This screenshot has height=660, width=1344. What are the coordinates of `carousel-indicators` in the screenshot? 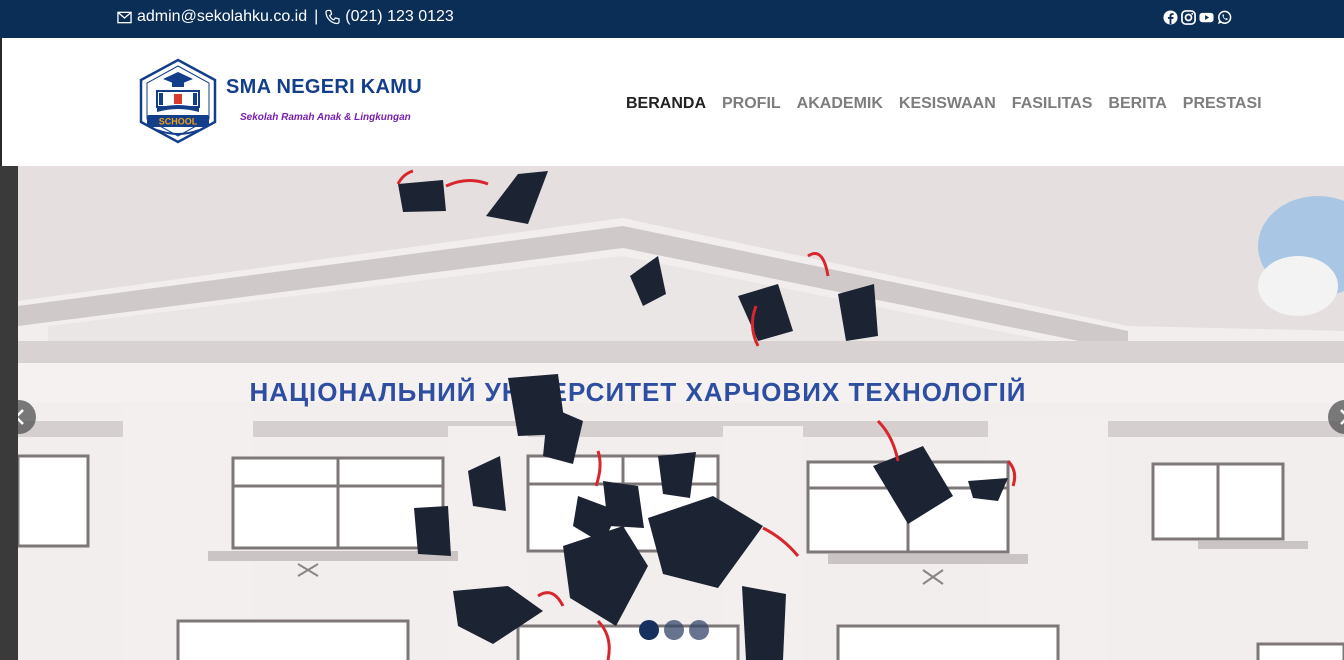 It's located at (674, 630).